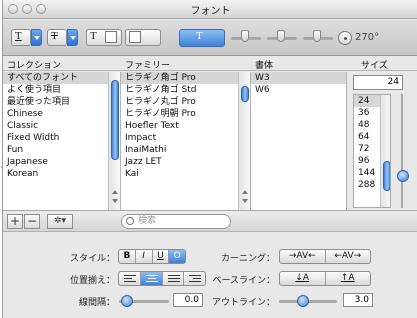  Describe the element at coordinates (176, 221) in the screenshot. I see `search-input: 検索` at that location.